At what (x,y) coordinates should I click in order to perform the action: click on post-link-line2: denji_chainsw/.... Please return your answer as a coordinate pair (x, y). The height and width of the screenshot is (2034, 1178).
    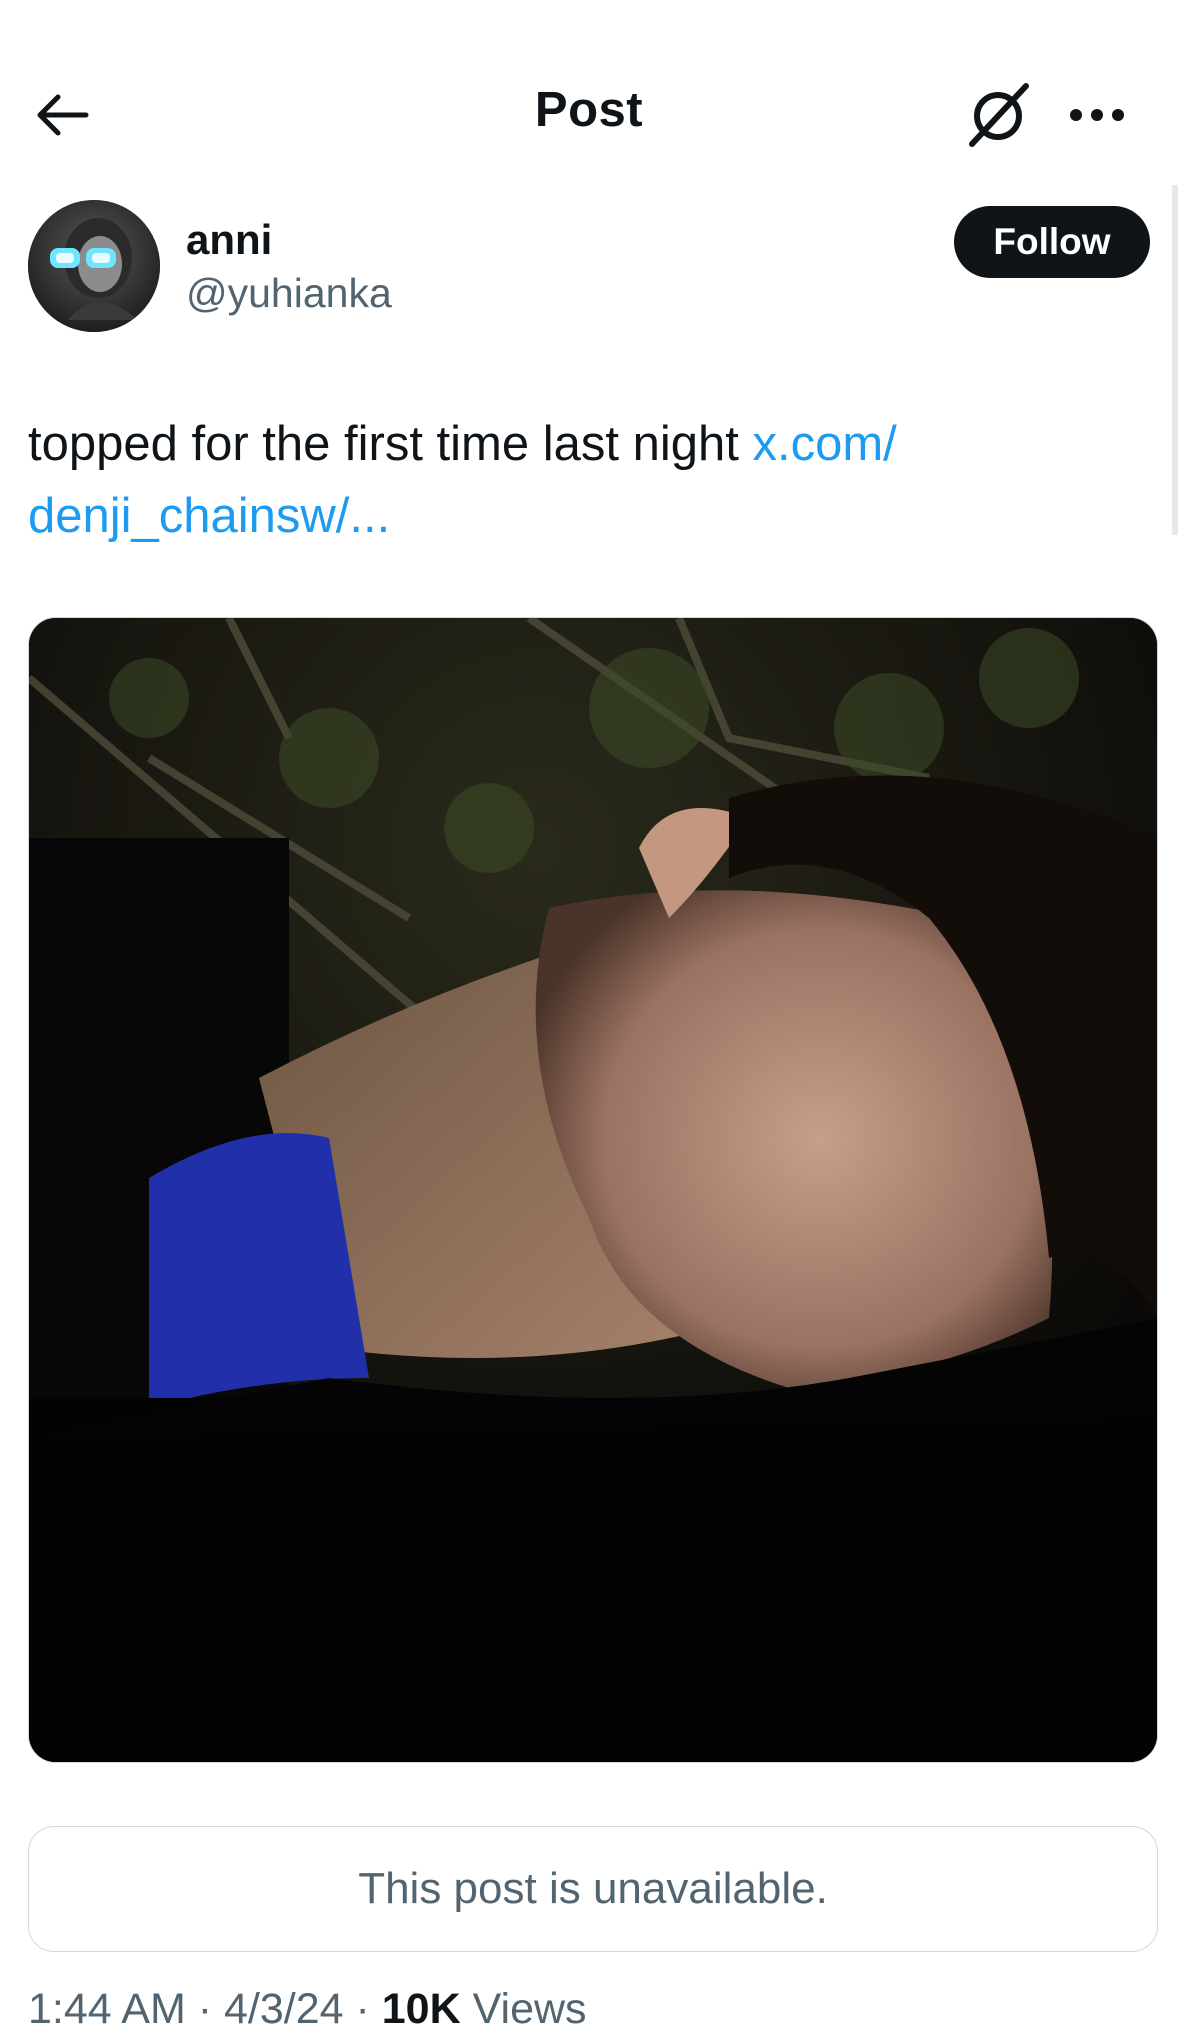
    Looking at the image, I should click on (209, 516).